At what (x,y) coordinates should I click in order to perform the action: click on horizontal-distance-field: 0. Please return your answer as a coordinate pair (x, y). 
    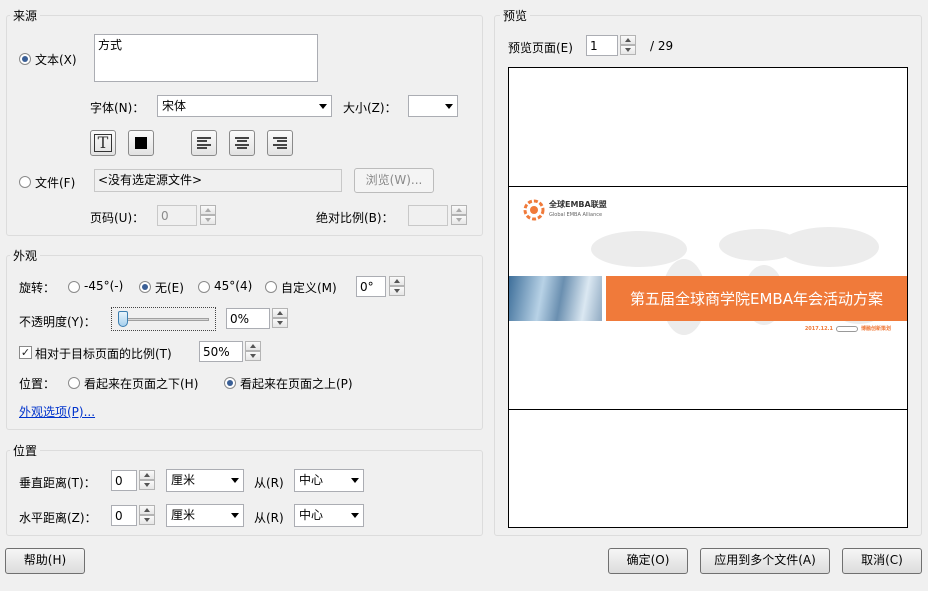
    Looking at the image, I should click on (124, 515).